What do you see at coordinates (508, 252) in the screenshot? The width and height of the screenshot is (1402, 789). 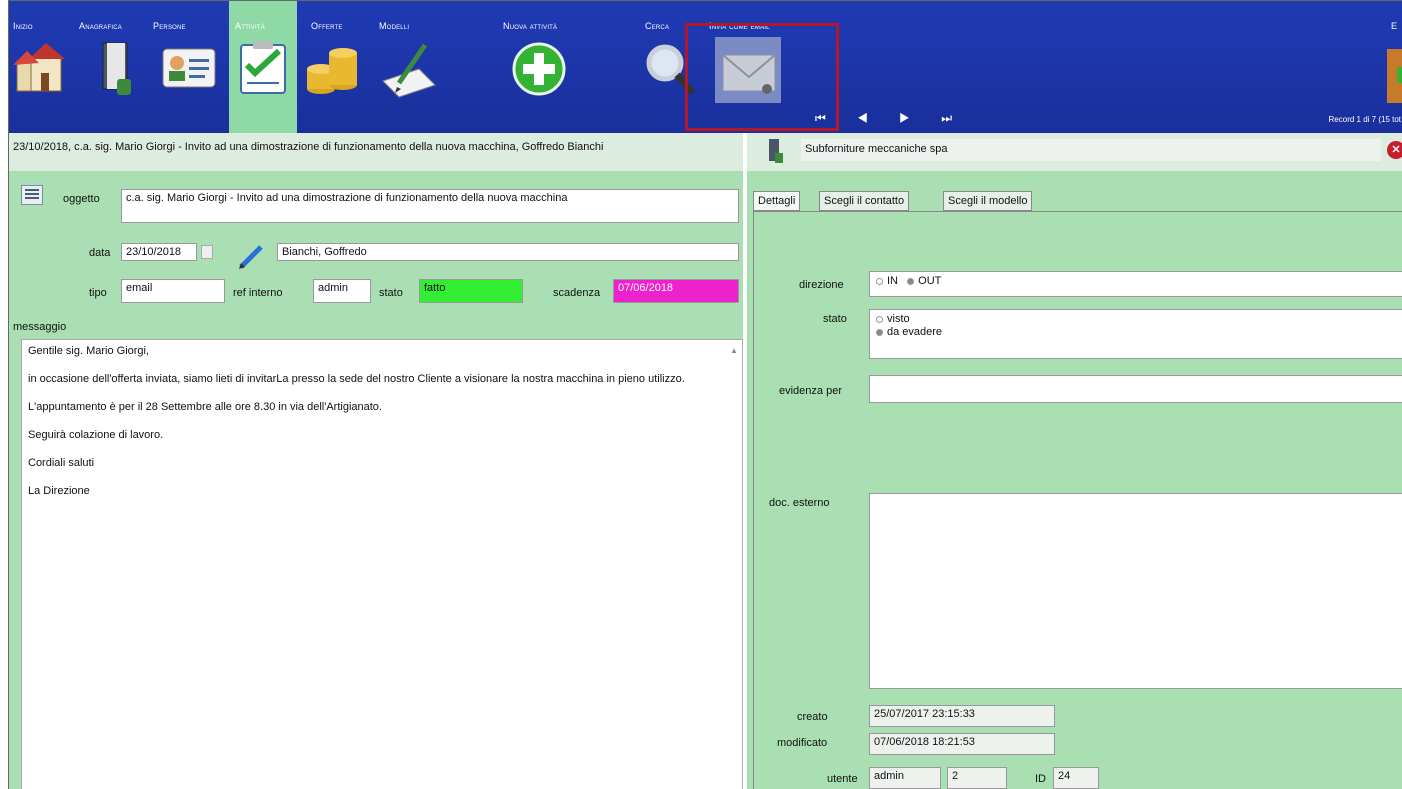 I see `assignee-field: Bianchi, Goffredo` at bounding box center [508, 252].